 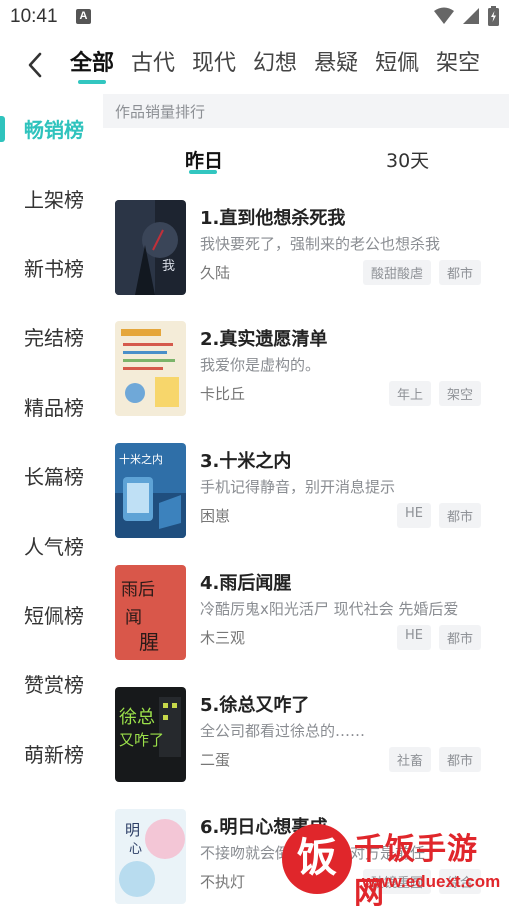 I want to click on sidebar-item-newcomer: 萌新榜, so click(x=50, y=753).